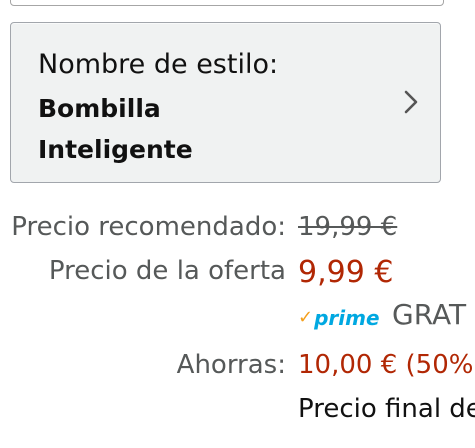 Image resolution: width=475 pixels, height=448 pixels. Describe the element at coordinates (346, 272) in the screenshot. I see `offer-price-value: 9,99 €` at that location.